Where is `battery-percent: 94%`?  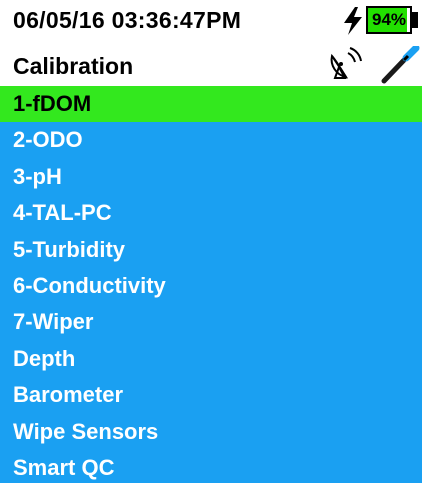
battery-percent: 94% is located at coordinates (389, 19).